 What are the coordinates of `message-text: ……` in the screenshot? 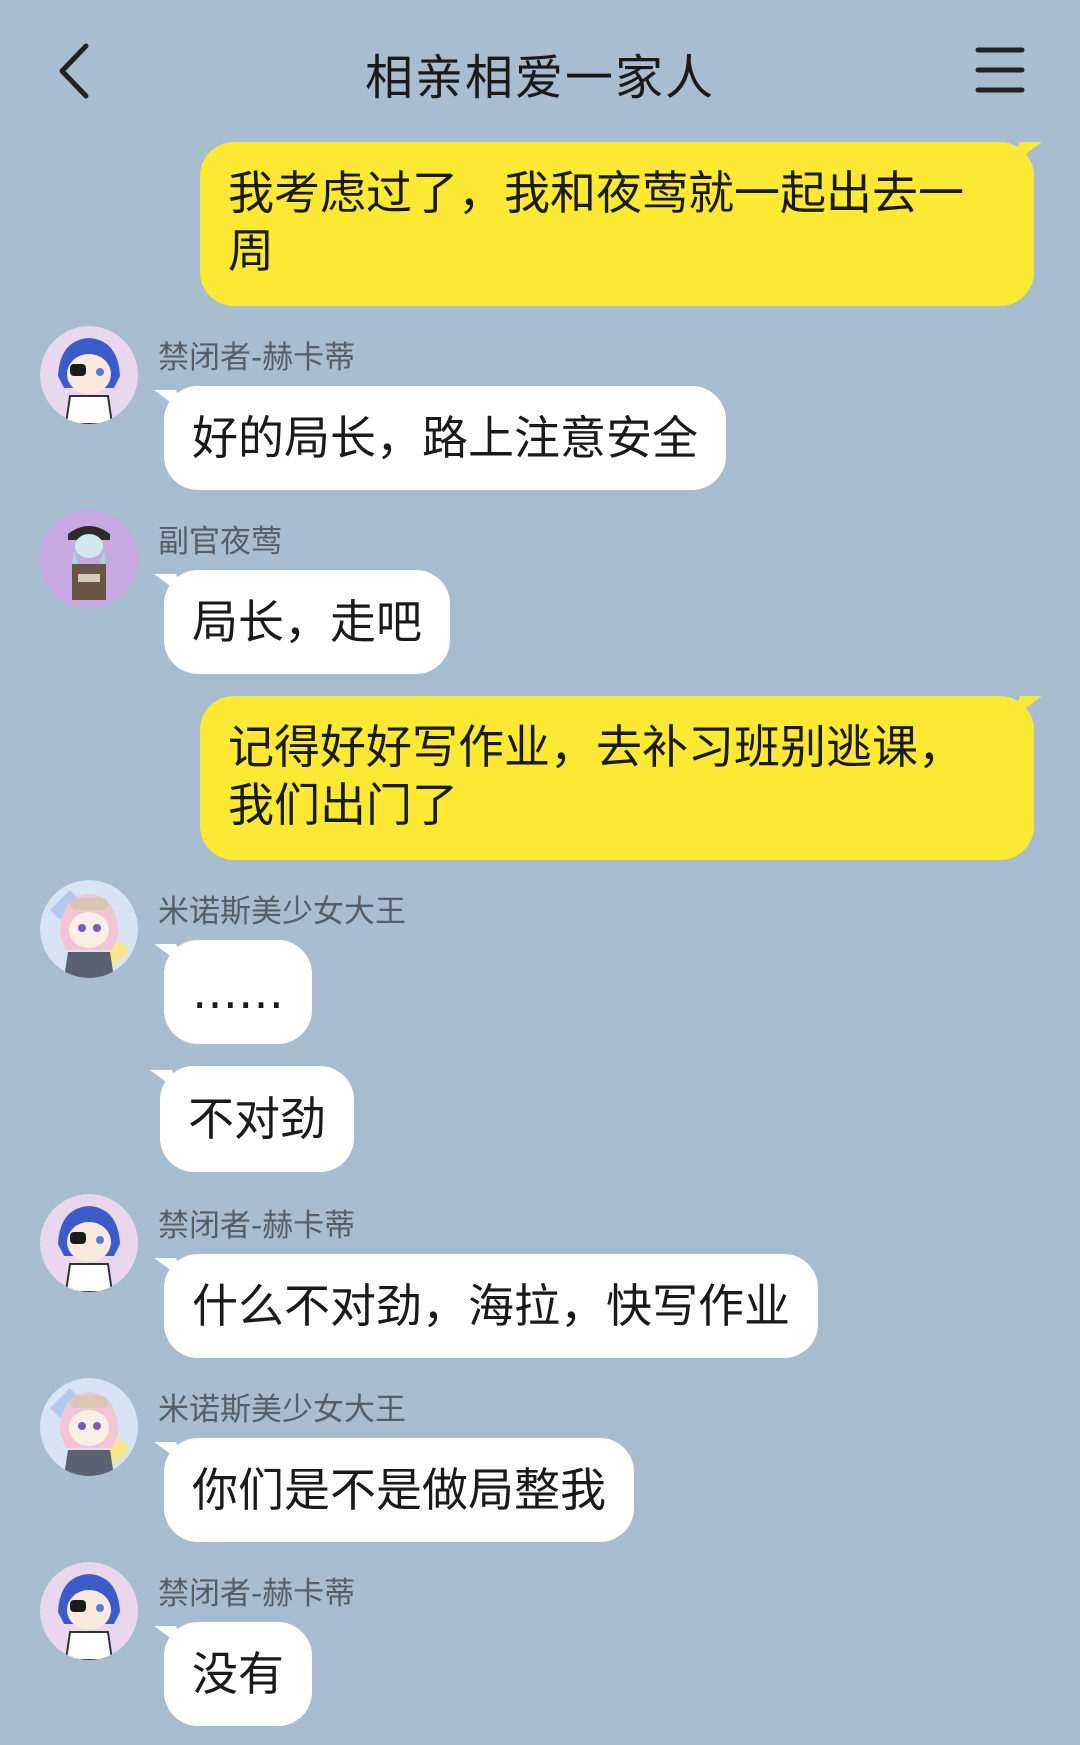 It's located at (238, 992).